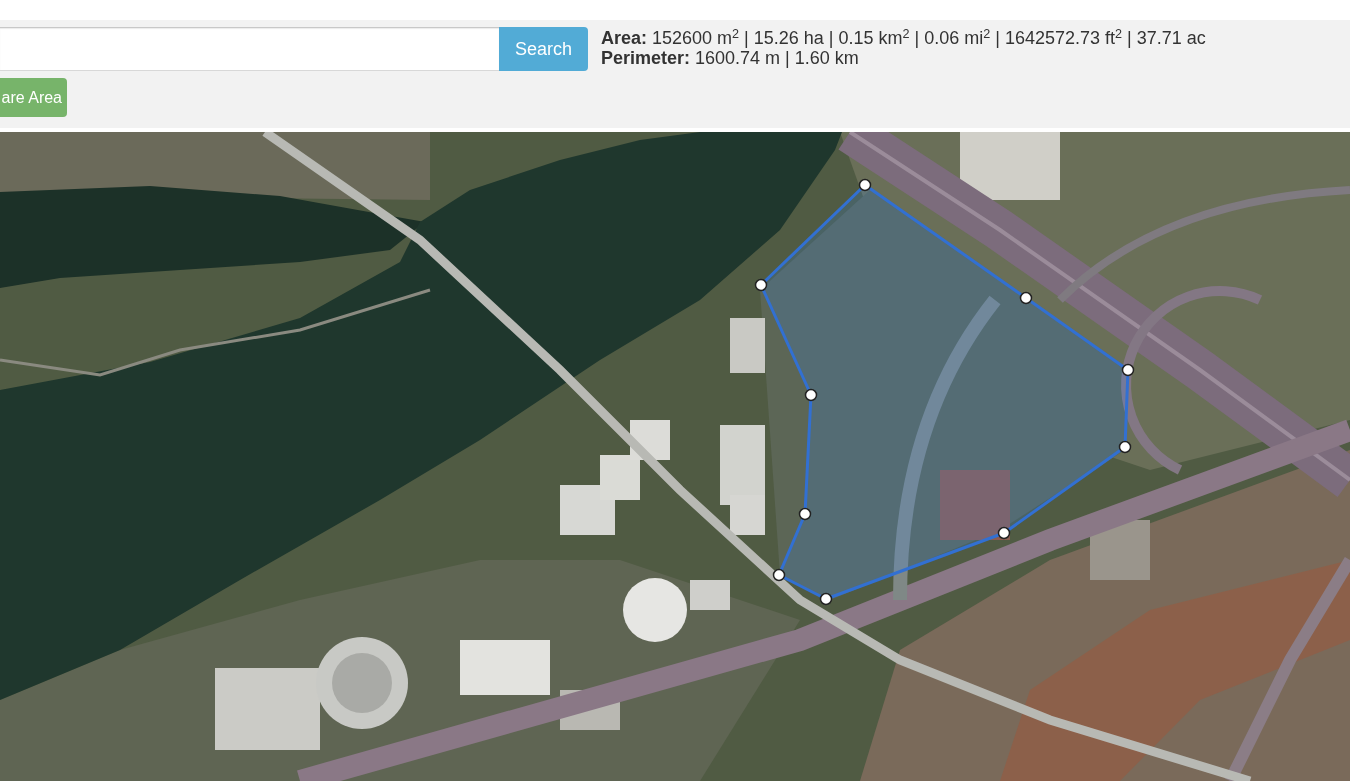 The image size is (1350, 781). I want to click on area-text: Area: 152600 m$^{2}$ | 15.26 ha | 0.15 km$^{2}$ | 0.06 mi$^{2}$ | 1642572.73 ft$^{2}$ | 37.71 ac, so click(903, 38).